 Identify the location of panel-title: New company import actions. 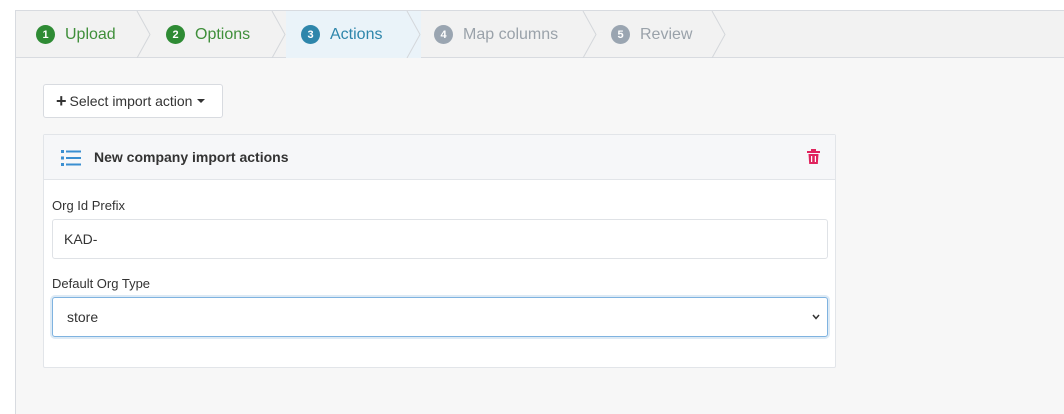
(191, 157).